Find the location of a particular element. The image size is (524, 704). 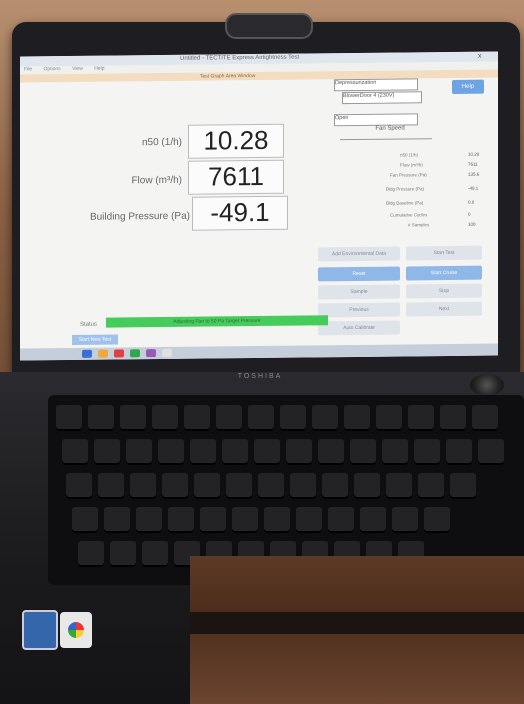

ring-dropdown: Open is located at coordinates (376, 120).